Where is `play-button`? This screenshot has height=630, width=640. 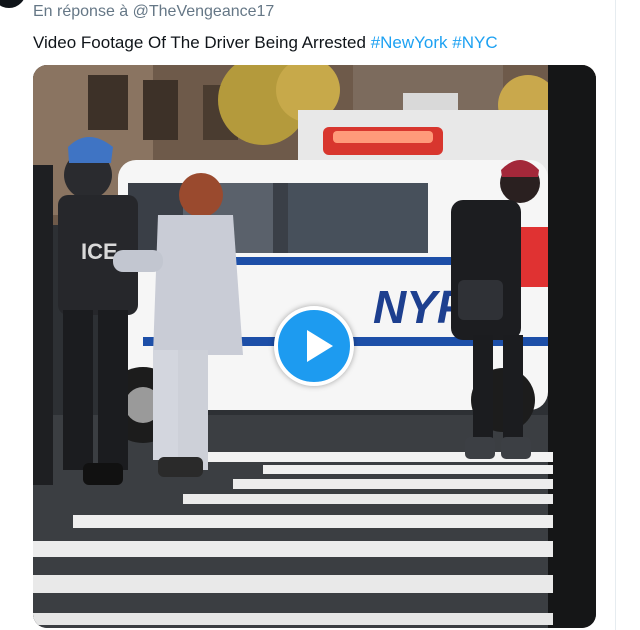
play-button is located at coordinates (314, 346).